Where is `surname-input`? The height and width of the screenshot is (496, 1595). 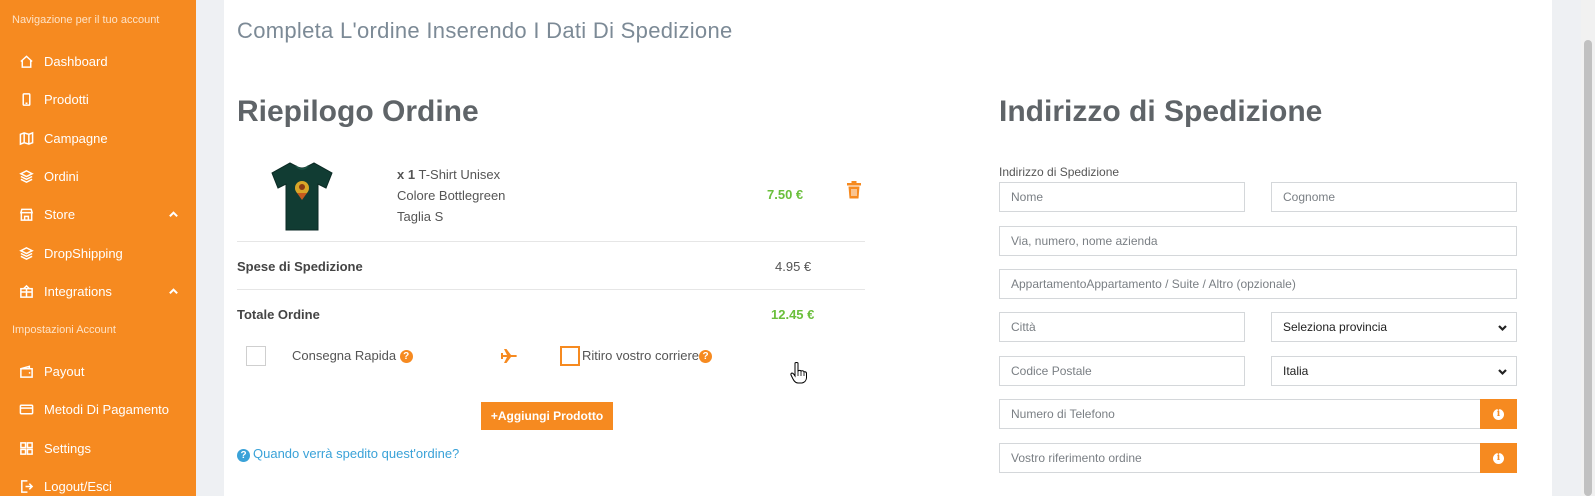 surname-input is located at coordinates (1394, 197).